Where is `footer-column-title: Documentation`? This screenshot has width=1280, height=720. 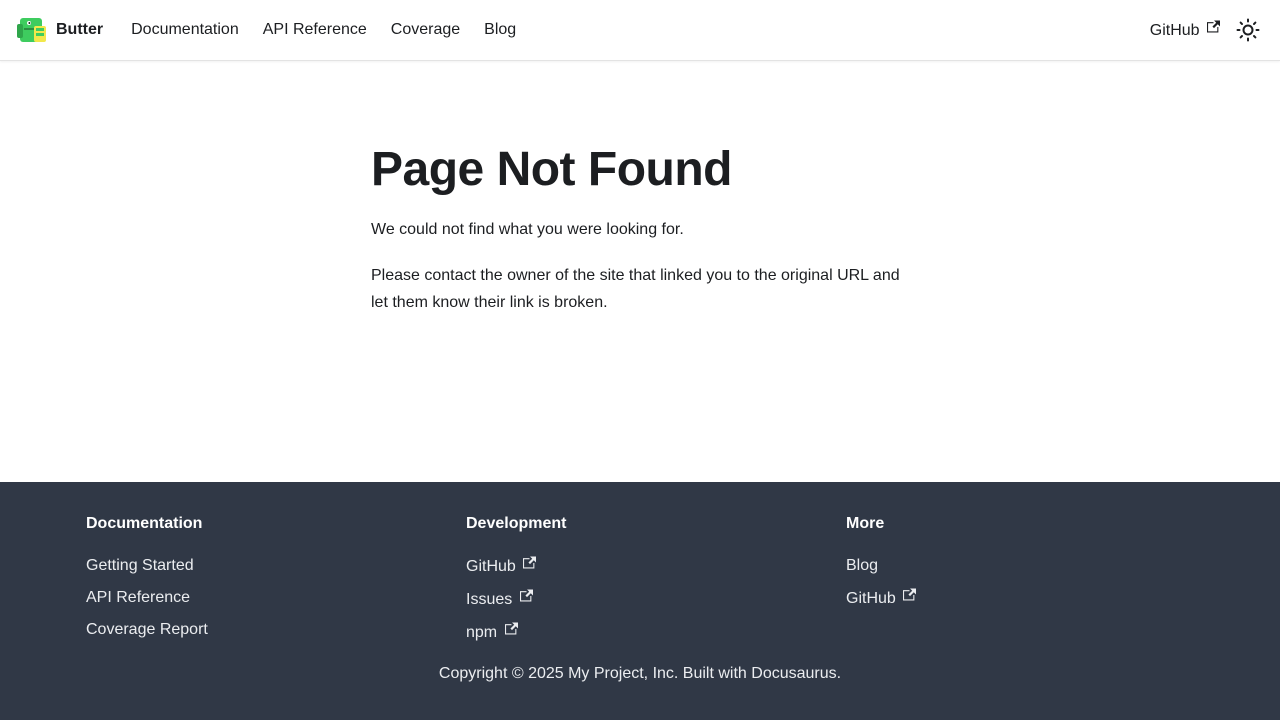 footer-column-title: Documentation is located at coordinates (144, 523).